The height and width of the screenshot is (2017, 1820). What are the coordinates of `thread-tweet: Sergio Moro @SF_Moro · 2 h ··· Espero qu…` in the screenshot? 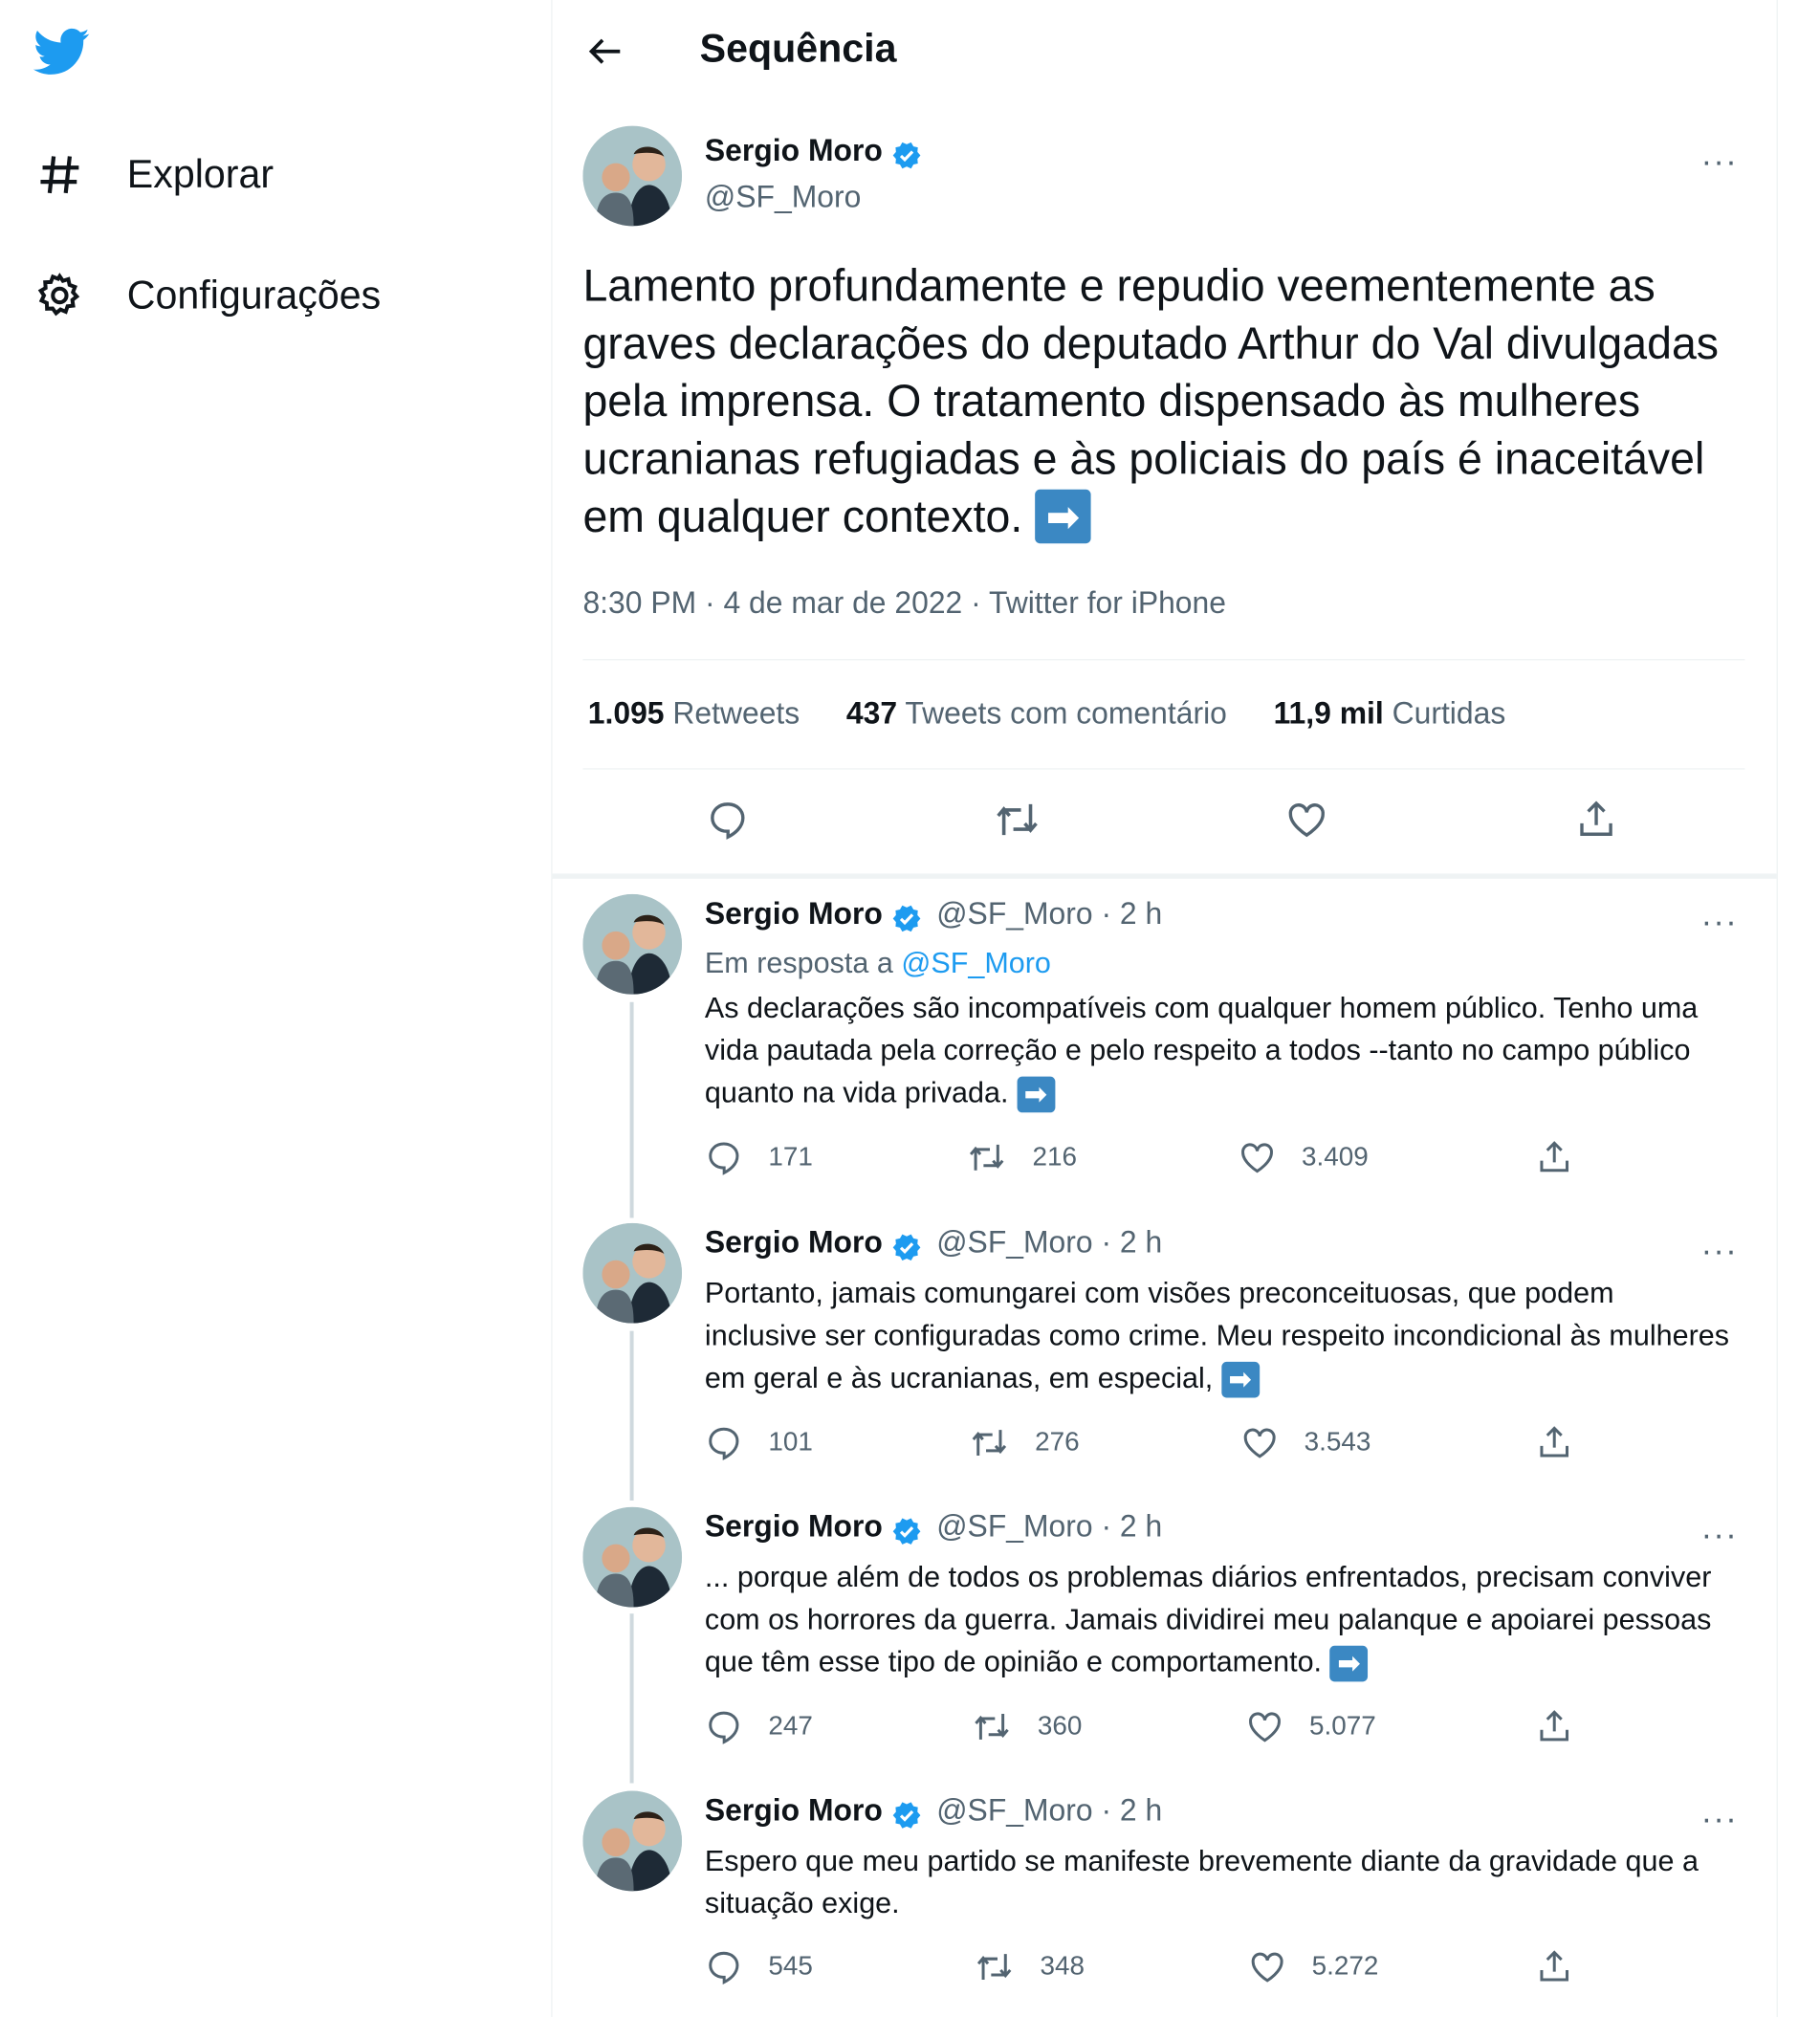 It's located at (1165, 1903).